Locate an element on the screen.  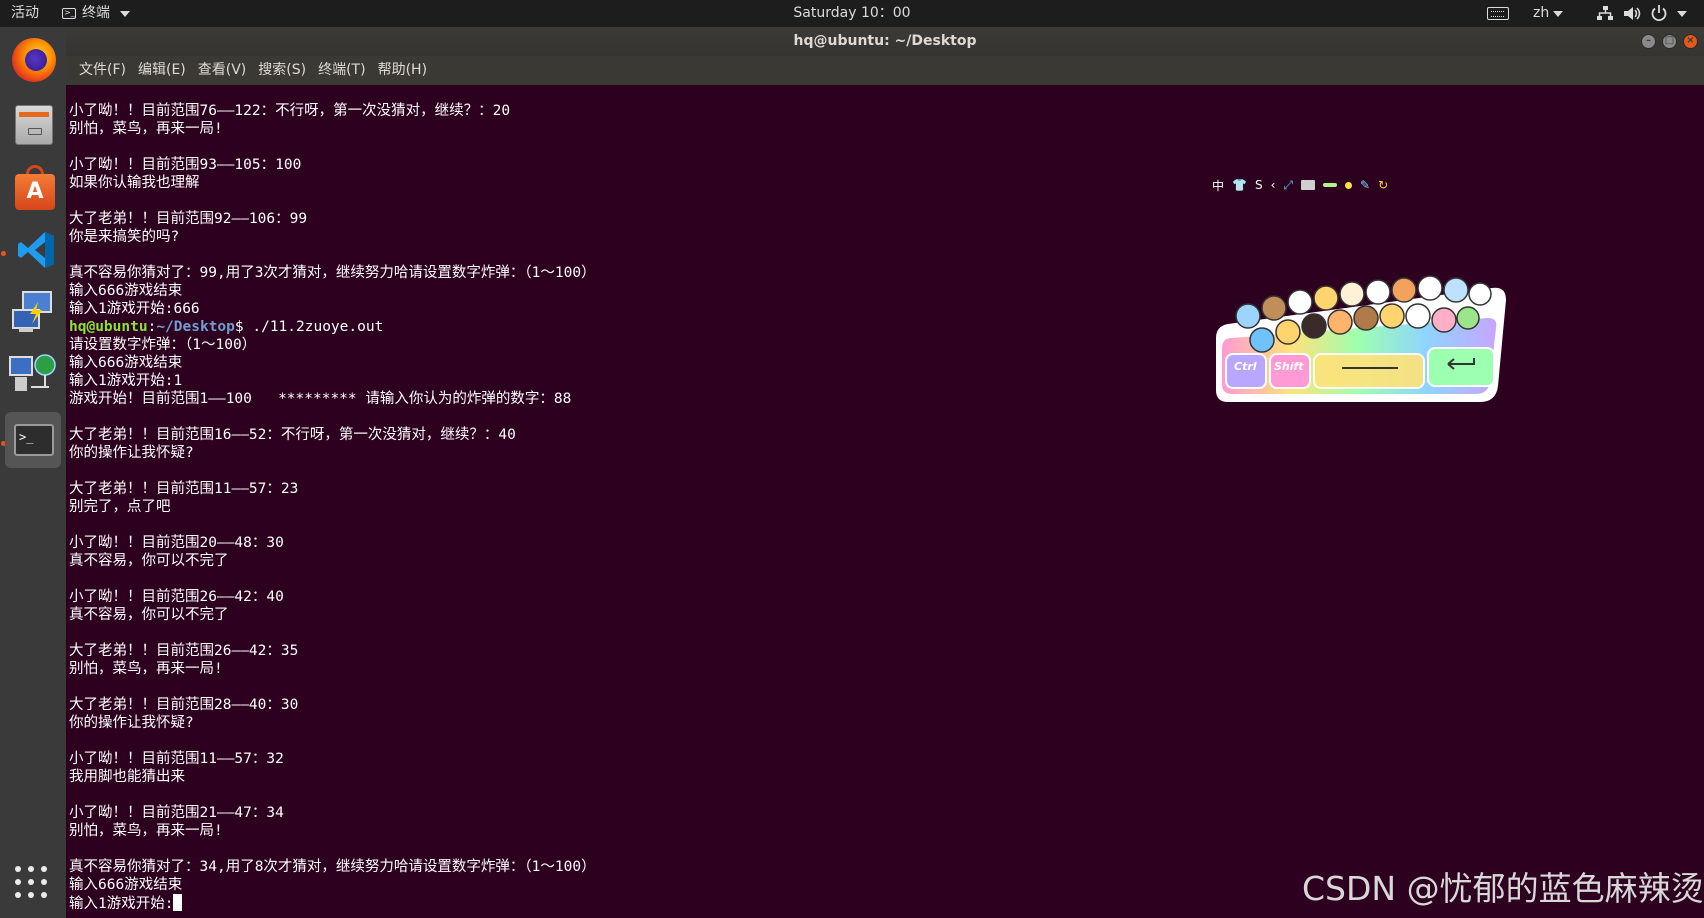
terminal-line: 别完了，点了吧 is located at coordinates (120, 507).